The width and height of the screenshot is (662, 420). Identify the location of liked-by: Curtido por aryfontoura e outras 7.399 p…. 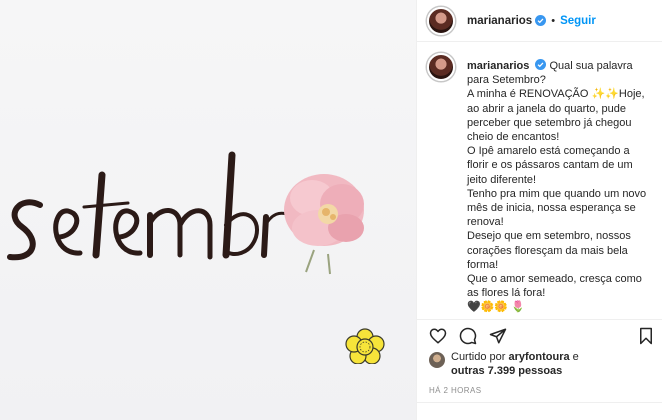
(544, 365).